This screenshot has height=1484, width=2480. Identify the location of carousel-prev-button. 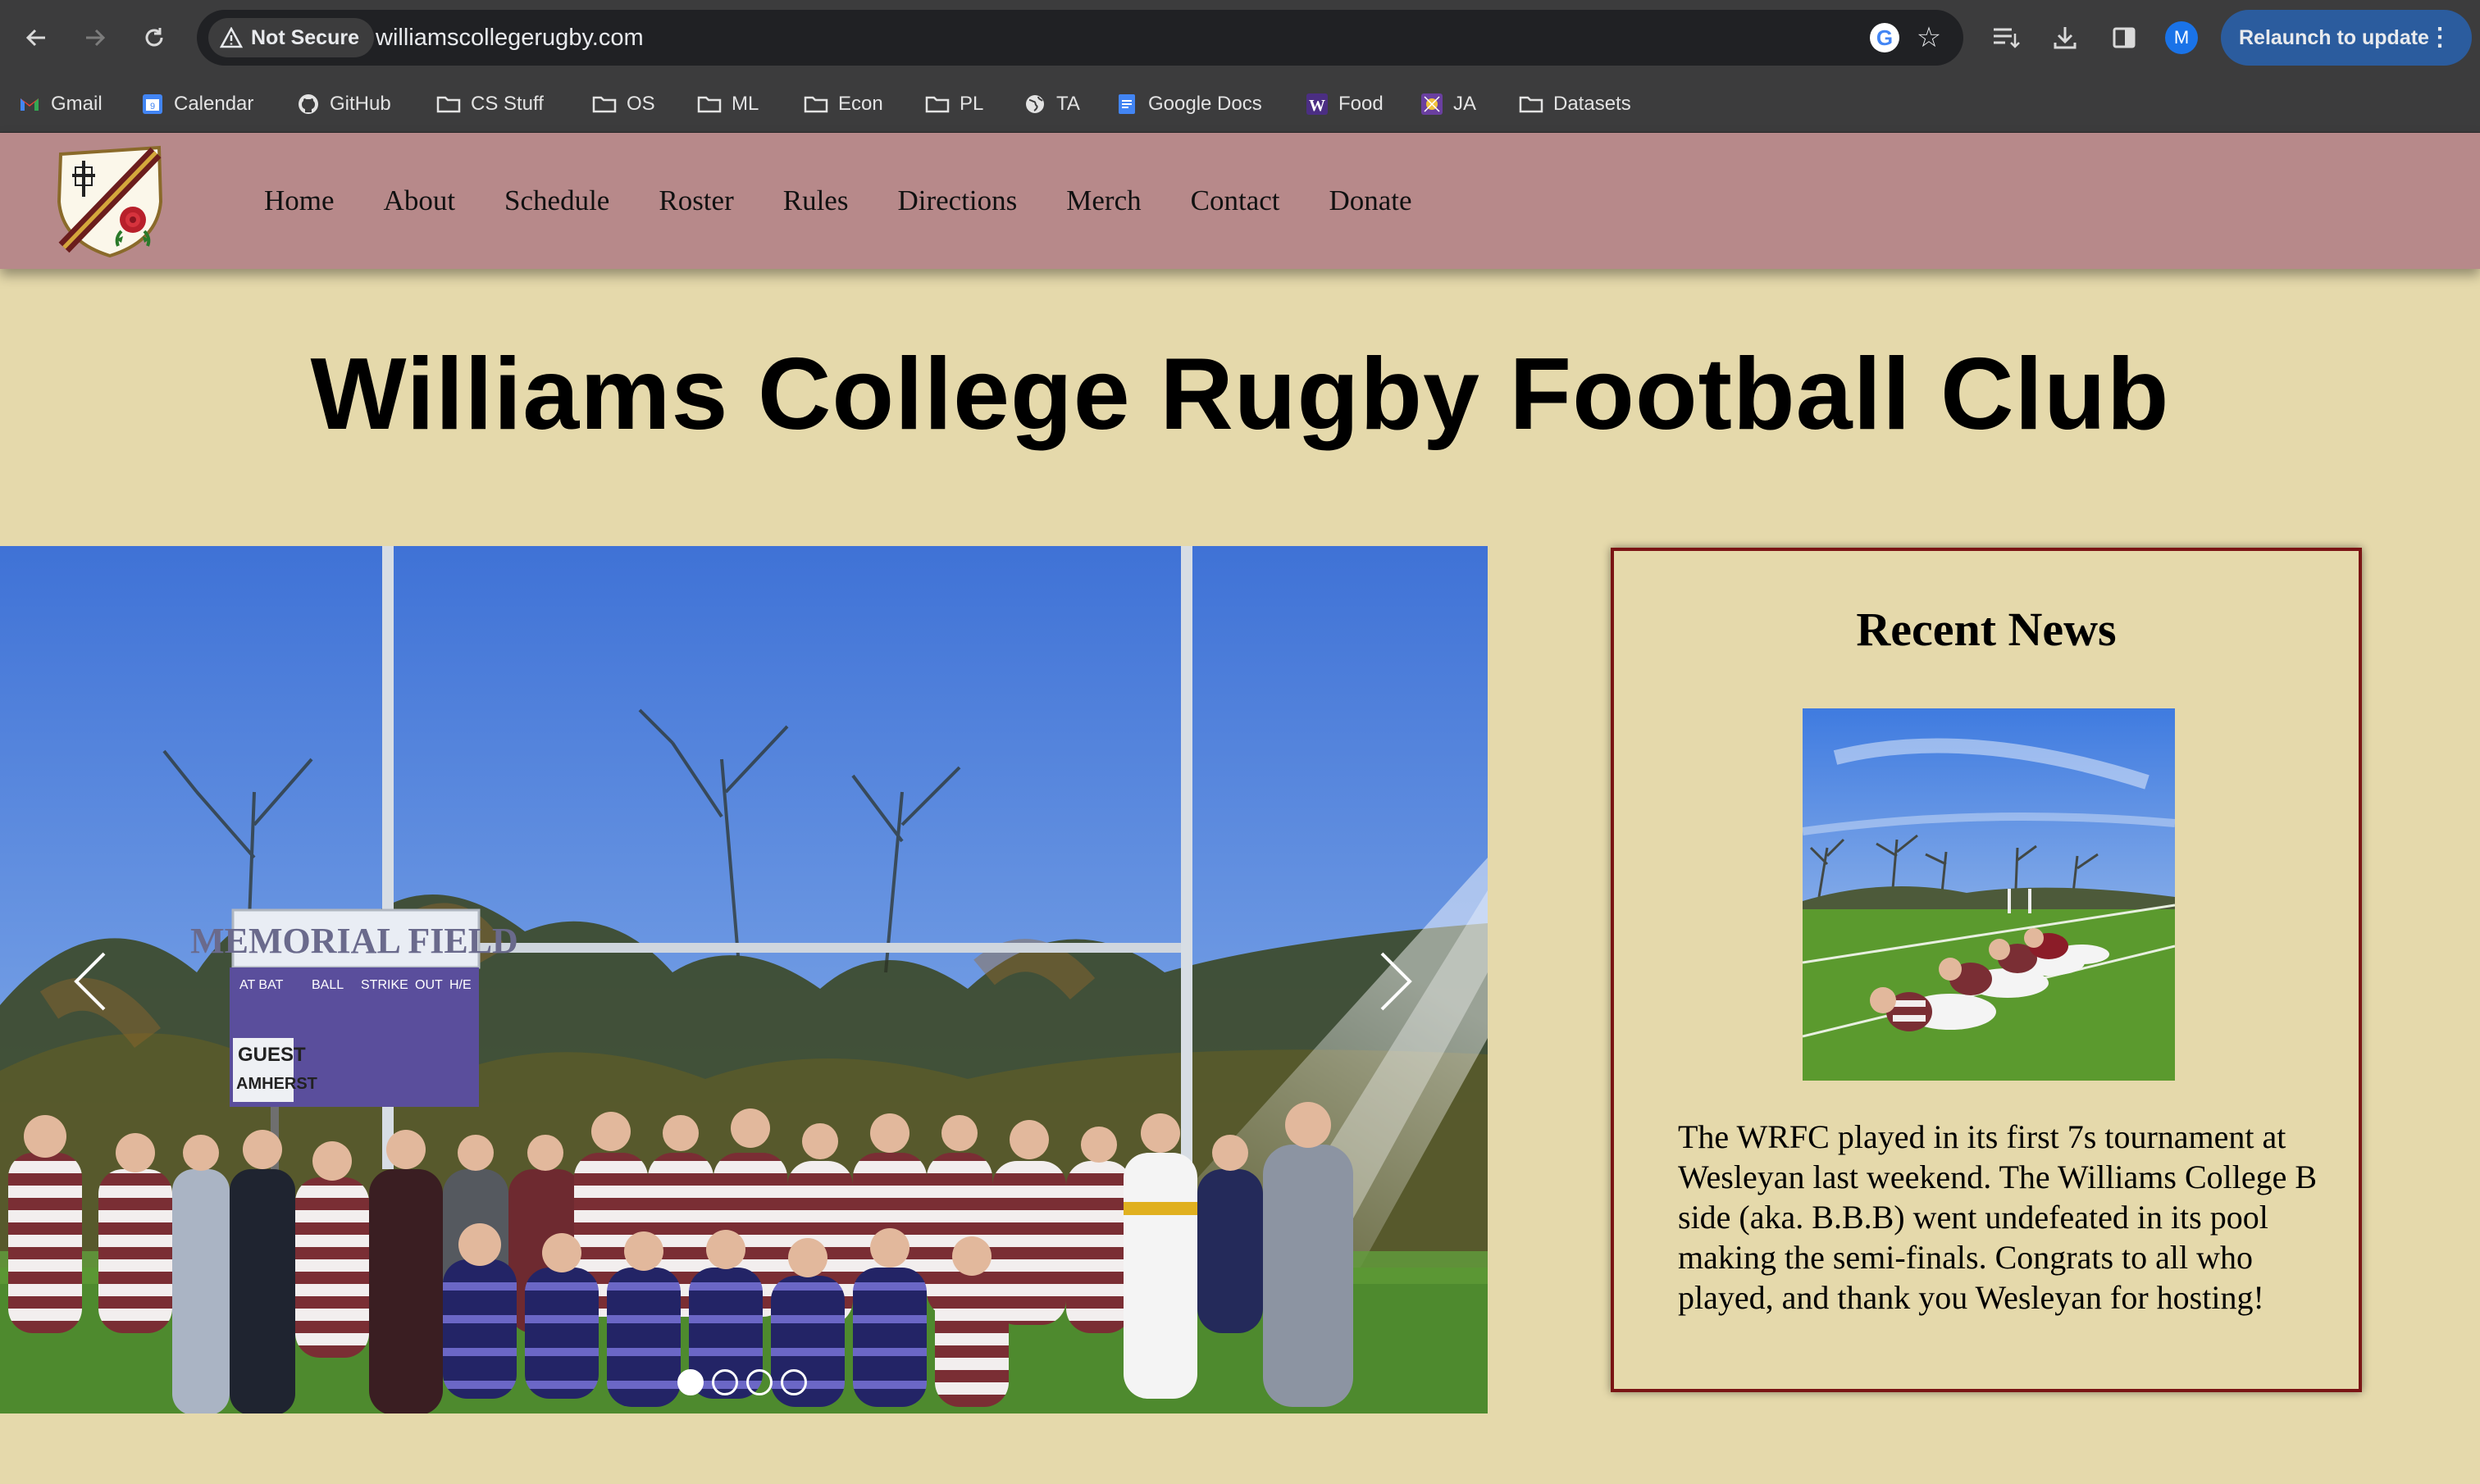
(90, 981).